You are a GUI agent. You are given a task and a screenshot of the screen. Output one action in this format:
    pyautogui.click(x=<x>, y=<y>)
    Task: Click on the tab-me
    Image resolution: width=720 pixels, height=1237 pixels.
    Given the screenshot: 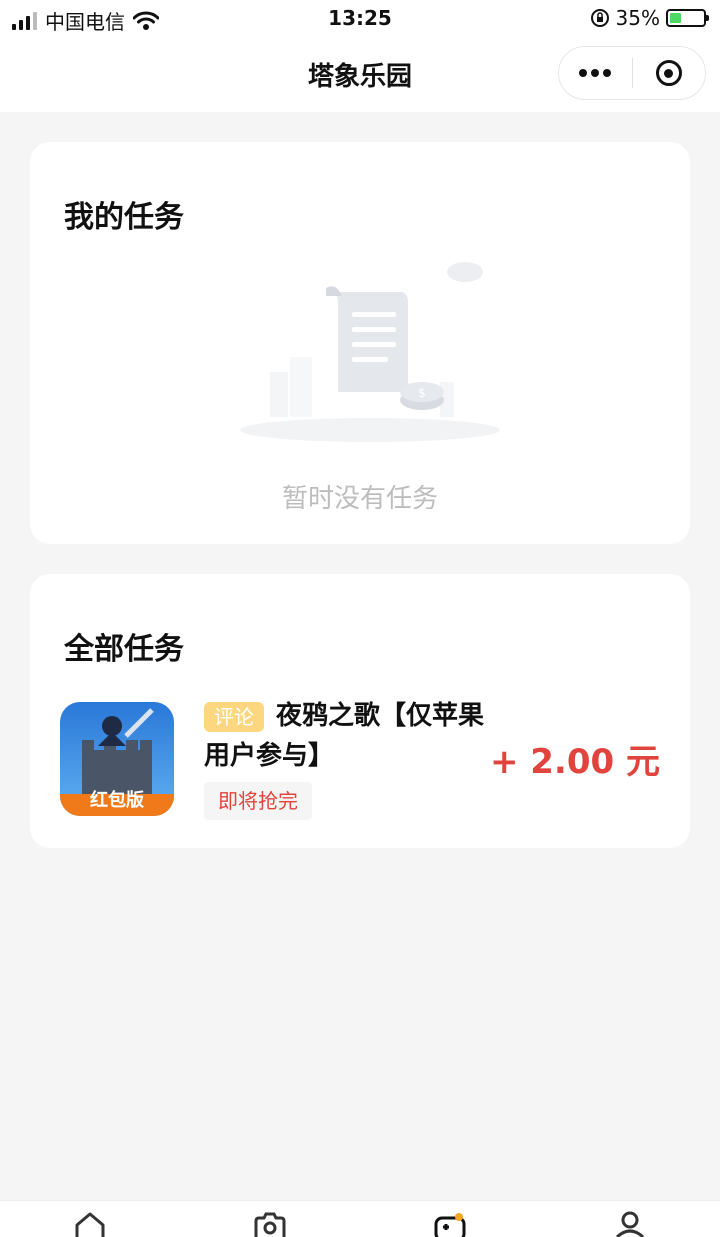 What is the action you would take?
    pyautogui.click(x=630, y=1224)
    